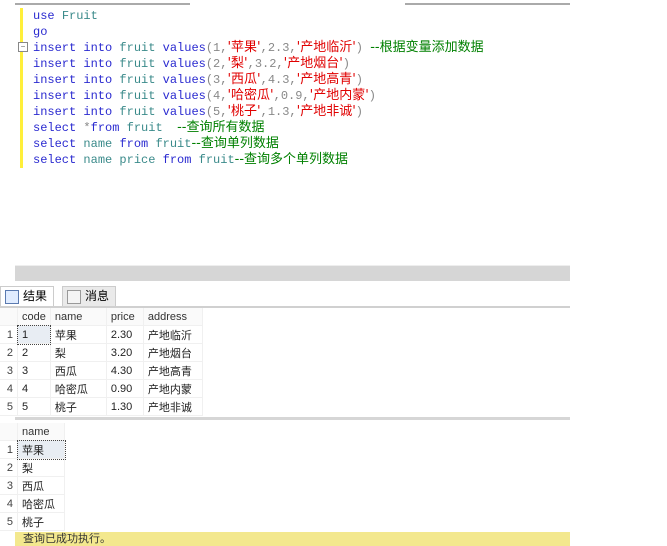  What do you see at coordinates (184, 112) in the screenshot?
I see `code-token: values` at bounding box center [184, 112].